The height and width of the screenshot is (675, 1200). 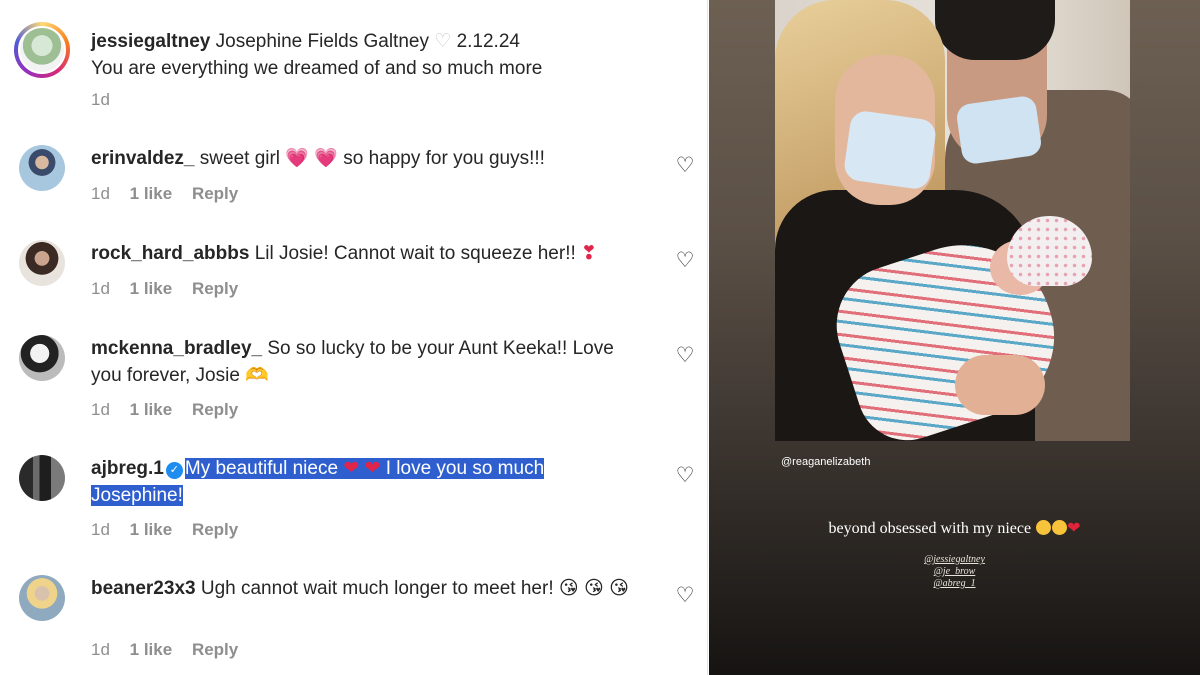 What do you see at coordinates (322, 41) in the screenshot?
I see `comment-body: Josephine Fields Galtney` at bounding box center [322, 41].